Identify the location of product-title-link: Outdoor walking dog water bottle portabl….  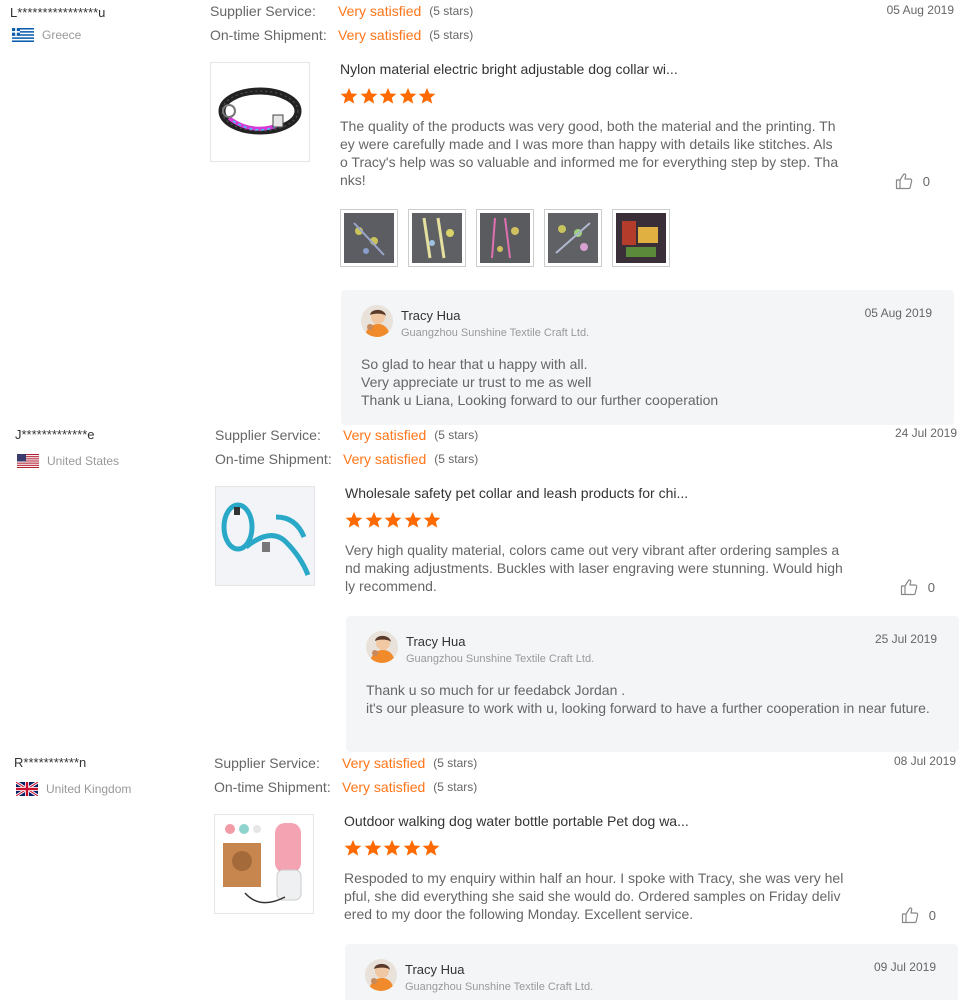
(516, 821).